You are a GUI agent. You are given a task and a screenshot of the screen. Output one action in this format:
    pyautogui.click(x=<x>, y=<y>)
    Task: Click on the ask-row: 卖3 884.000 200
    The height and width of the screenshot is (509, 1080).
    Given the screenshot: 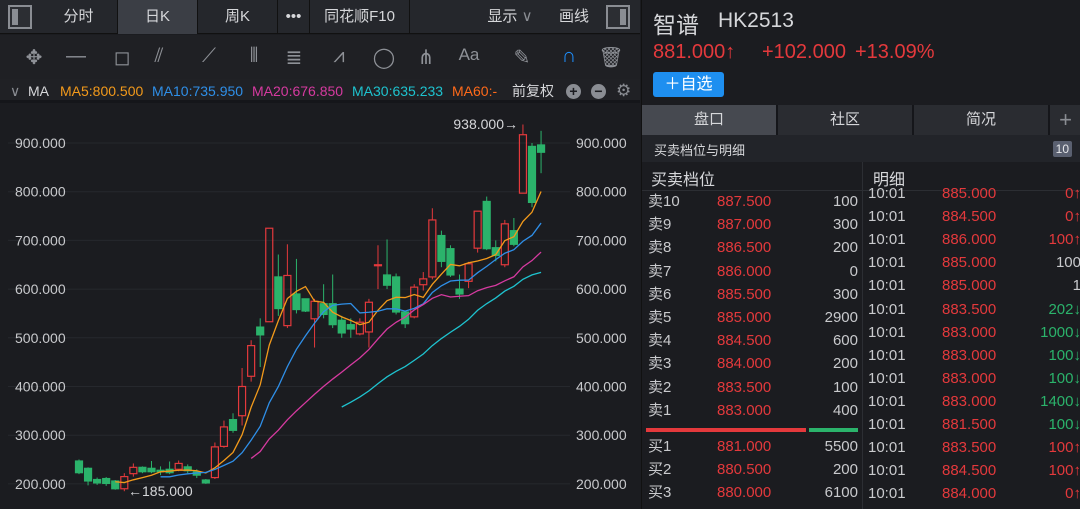 What is the action you would take?
    pyautogui.click(x=752, y=363)
    